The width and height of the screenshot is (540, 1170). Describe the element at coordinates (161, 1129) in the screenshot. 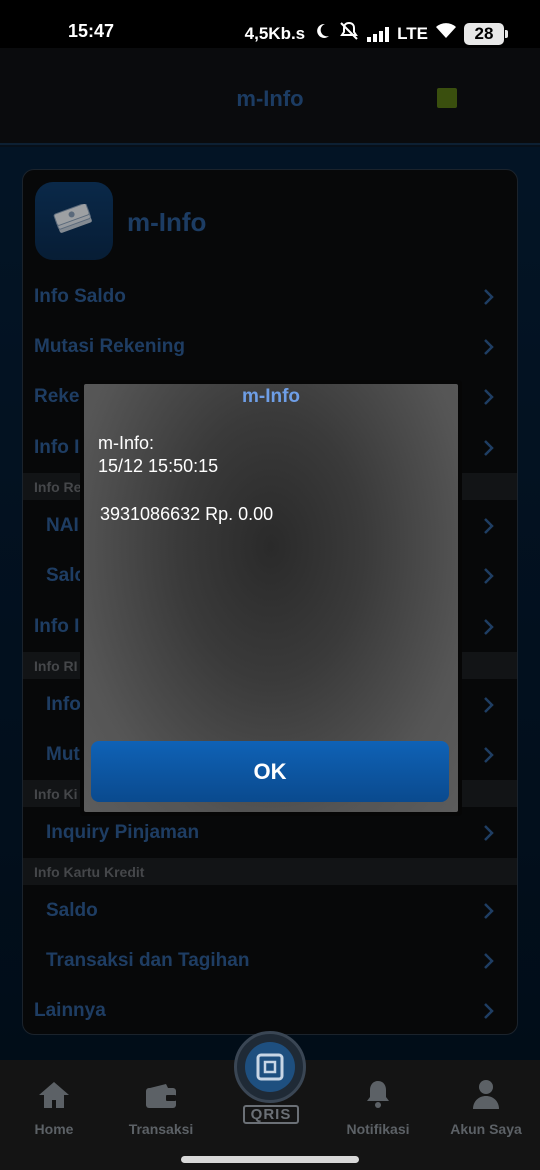

I see `nav-label: Transaksi` at that location.